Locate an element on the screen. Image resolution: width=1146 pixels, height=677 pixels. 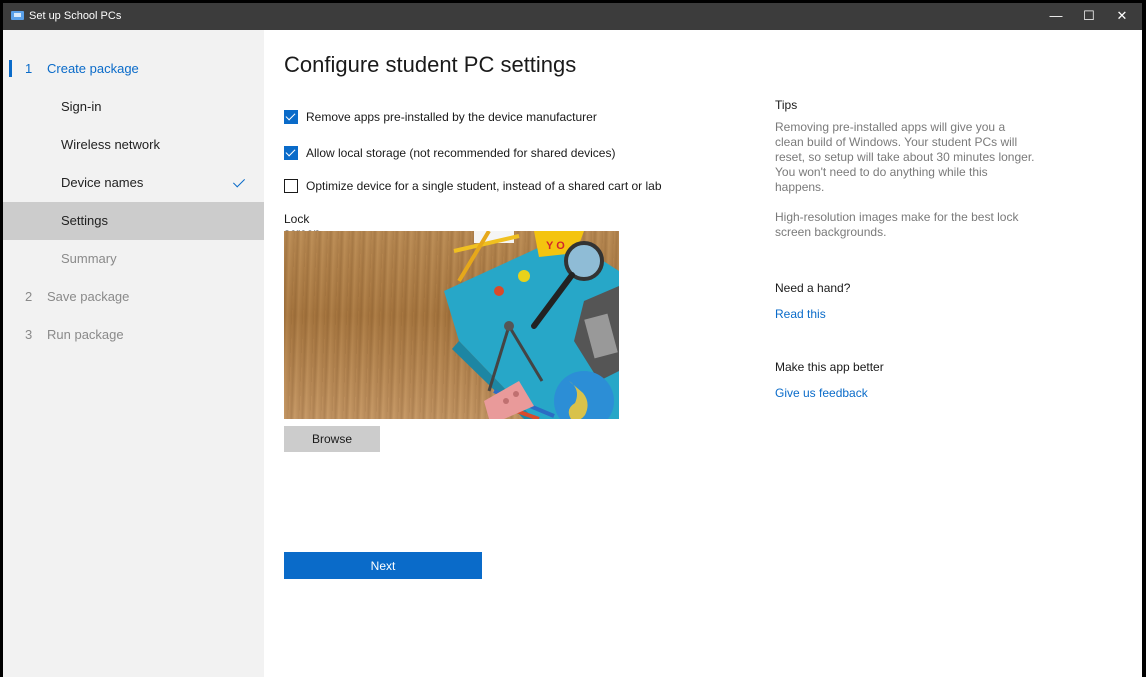
feedback-heading: Make this app better is located at coordinates (829, 367).